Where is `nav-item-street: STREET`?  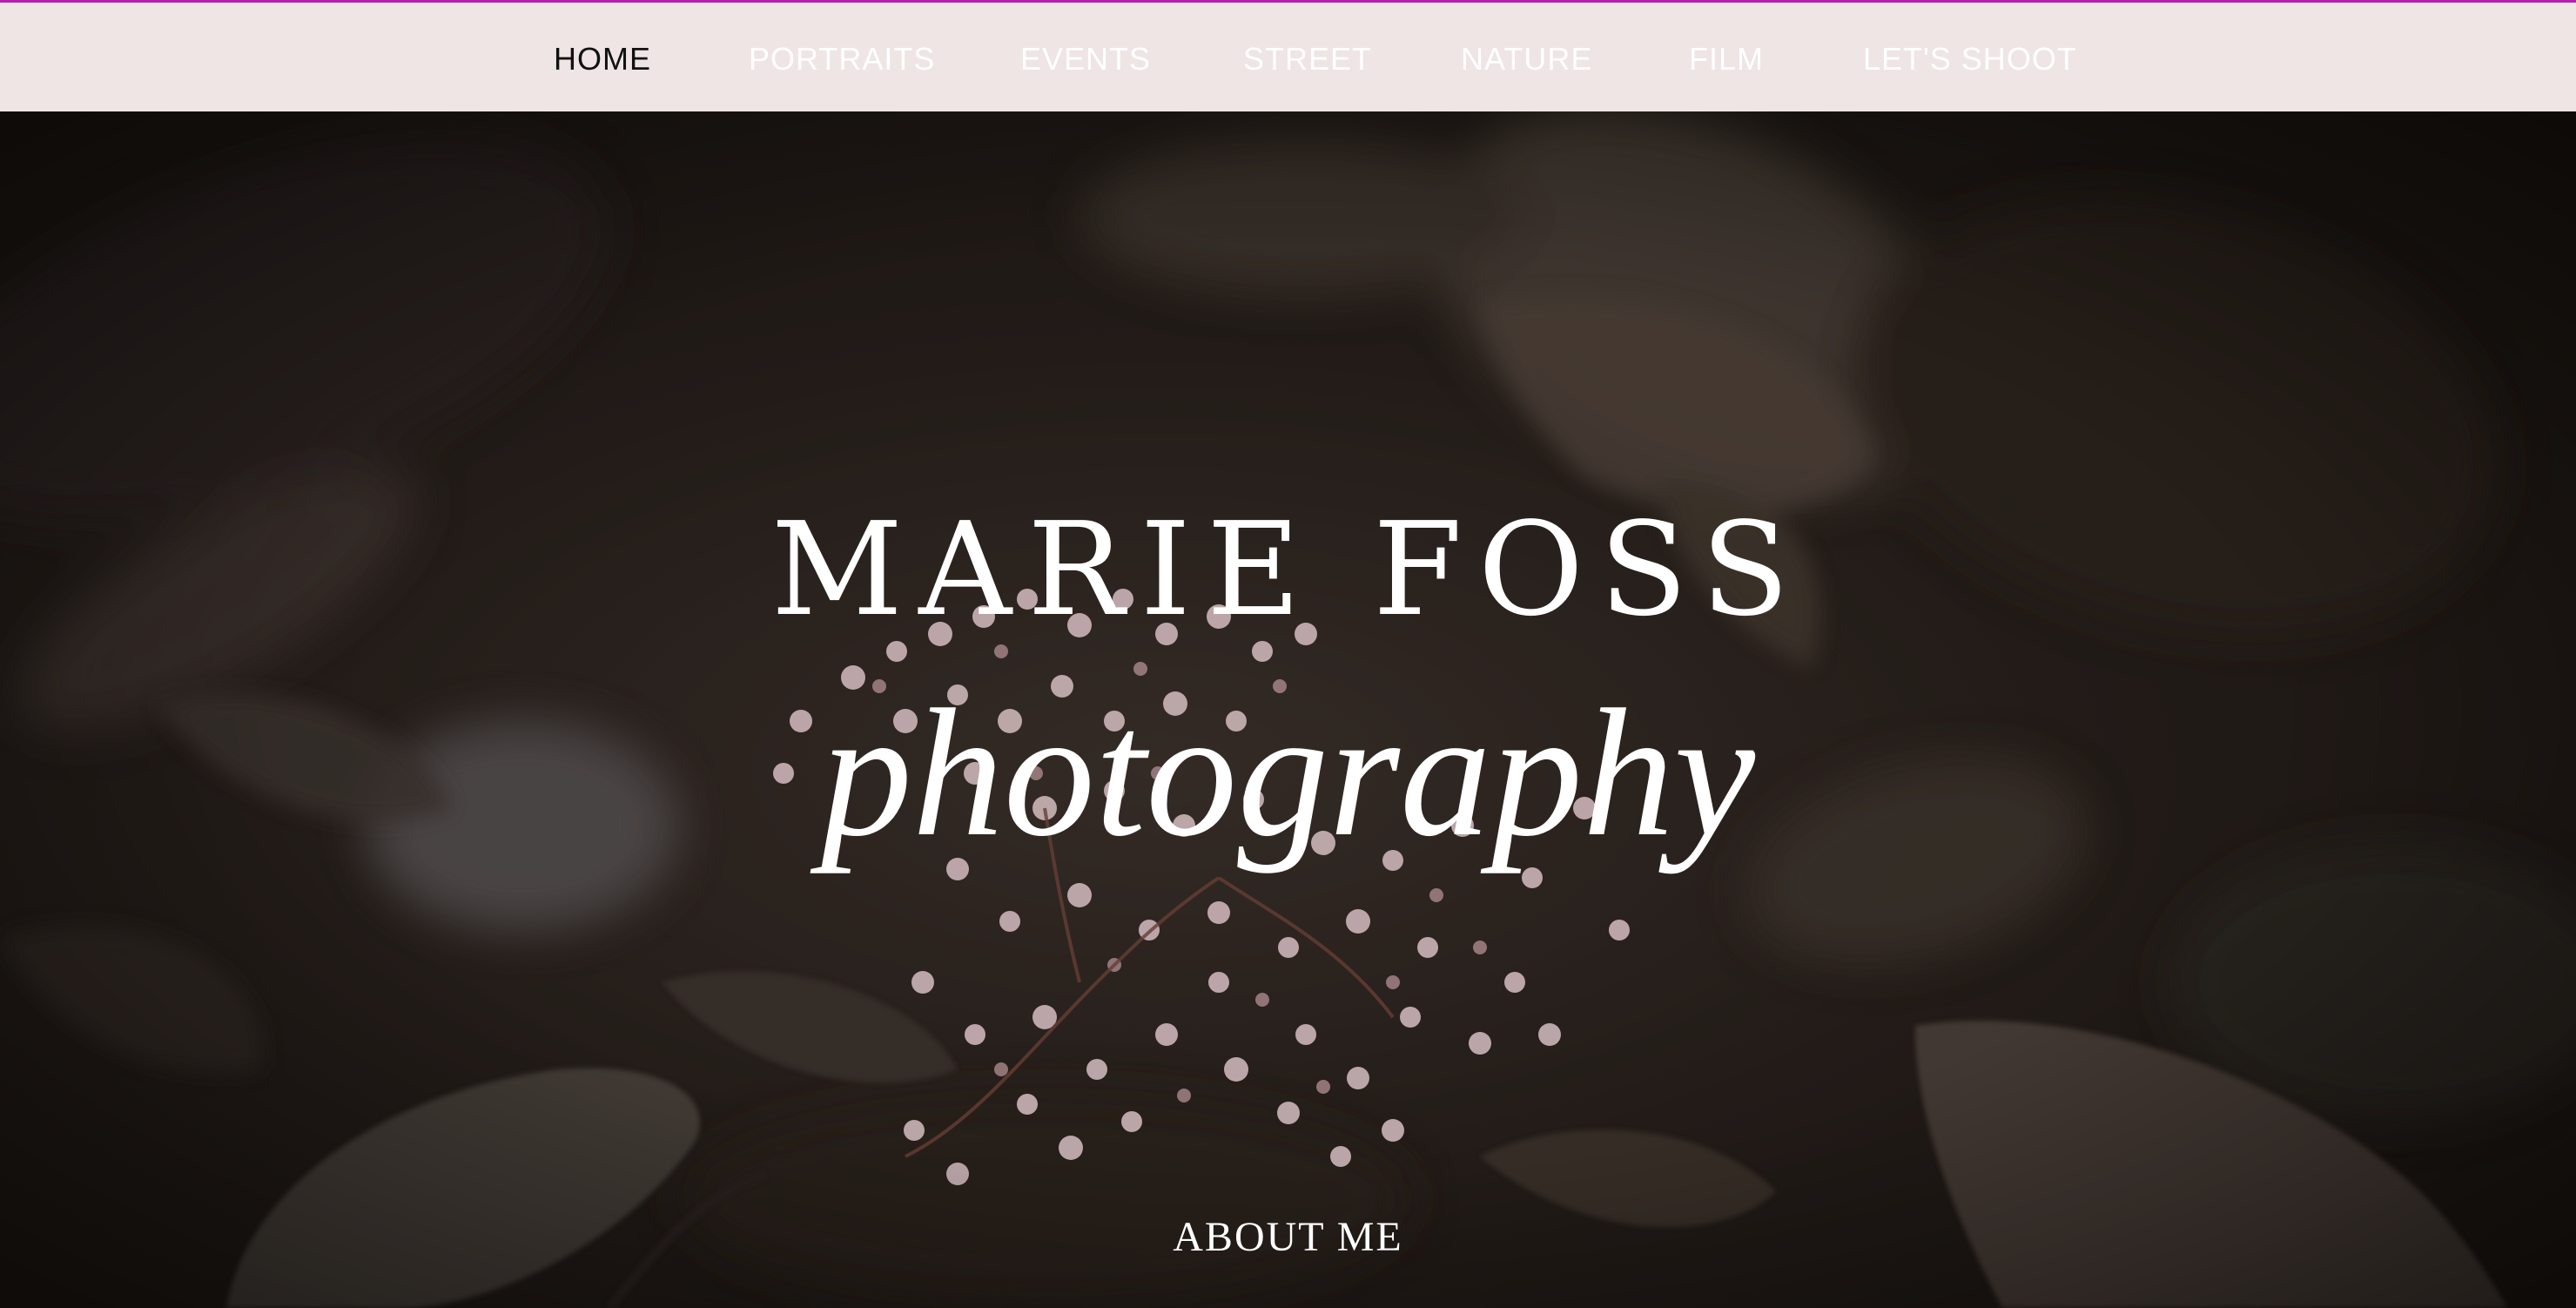 nav-item-street: STREET is located at coordinates (1307, 60).